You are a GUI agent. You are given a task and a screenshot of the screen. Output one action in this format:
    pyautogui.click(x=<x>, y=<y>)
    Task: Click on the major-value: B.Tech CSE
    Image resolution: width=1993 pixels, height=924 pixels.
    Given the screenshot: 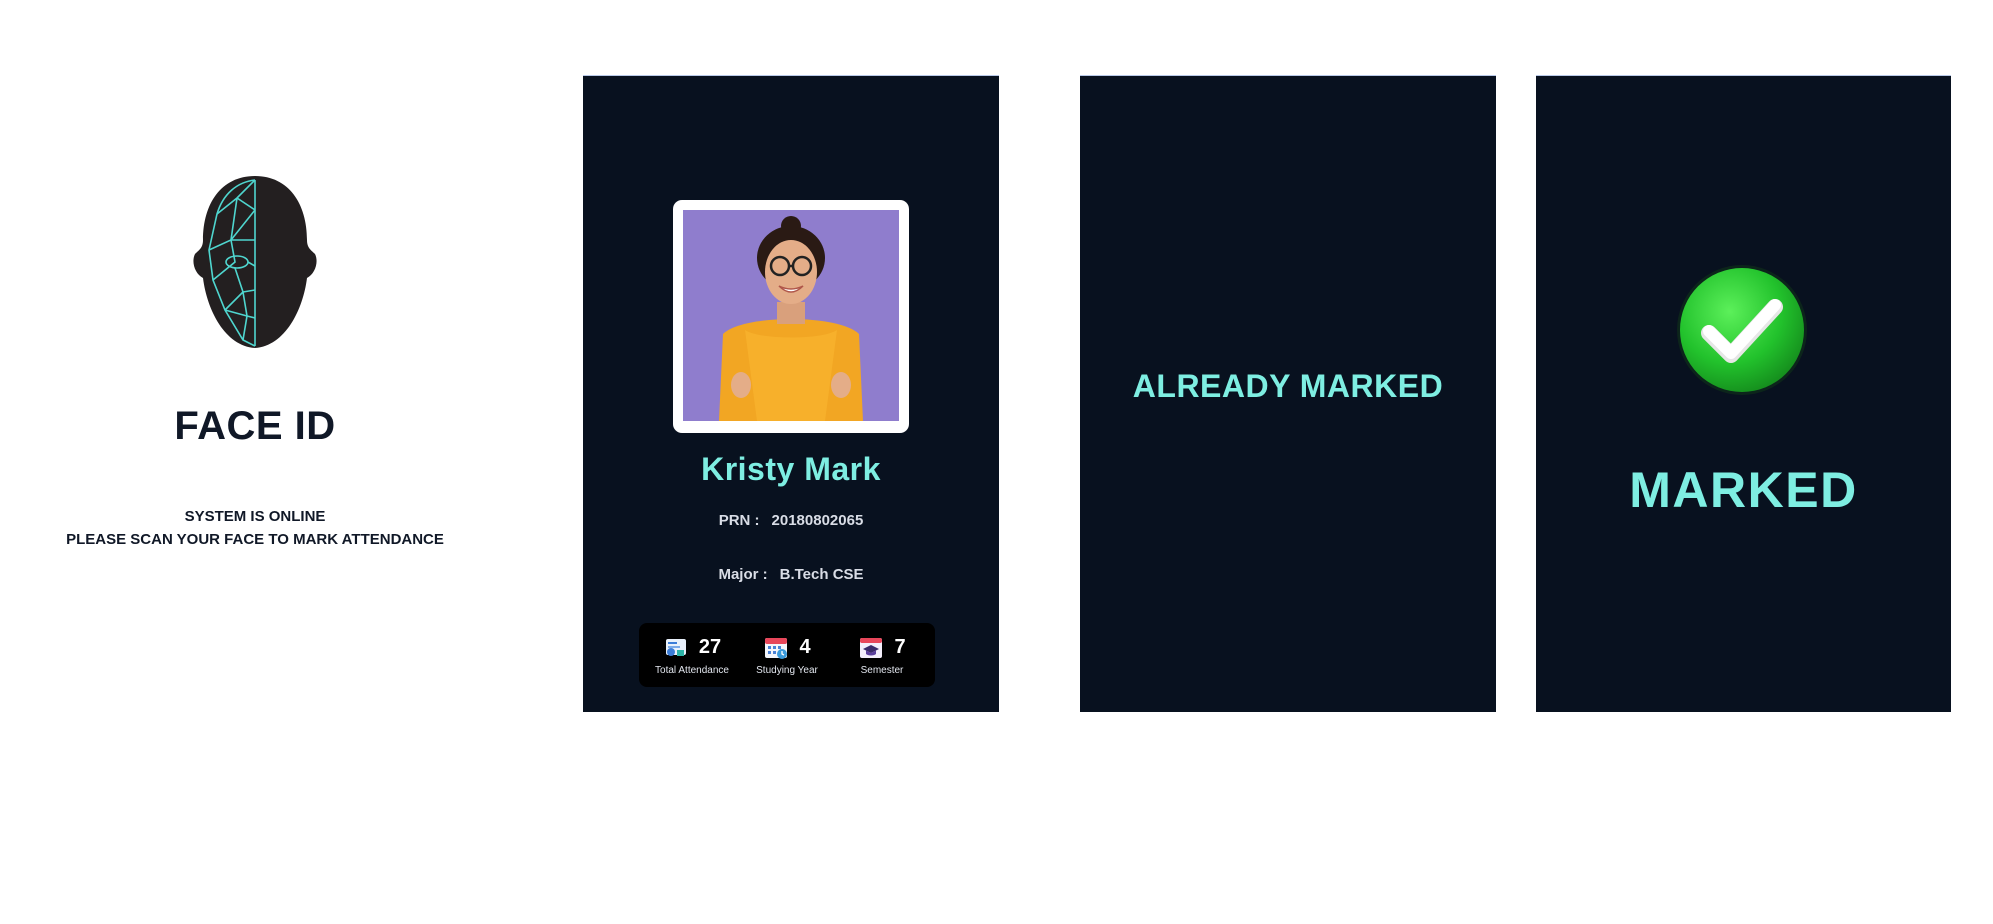 What is the action you would take?
    pyautogui.click(x=821, y=574)
    